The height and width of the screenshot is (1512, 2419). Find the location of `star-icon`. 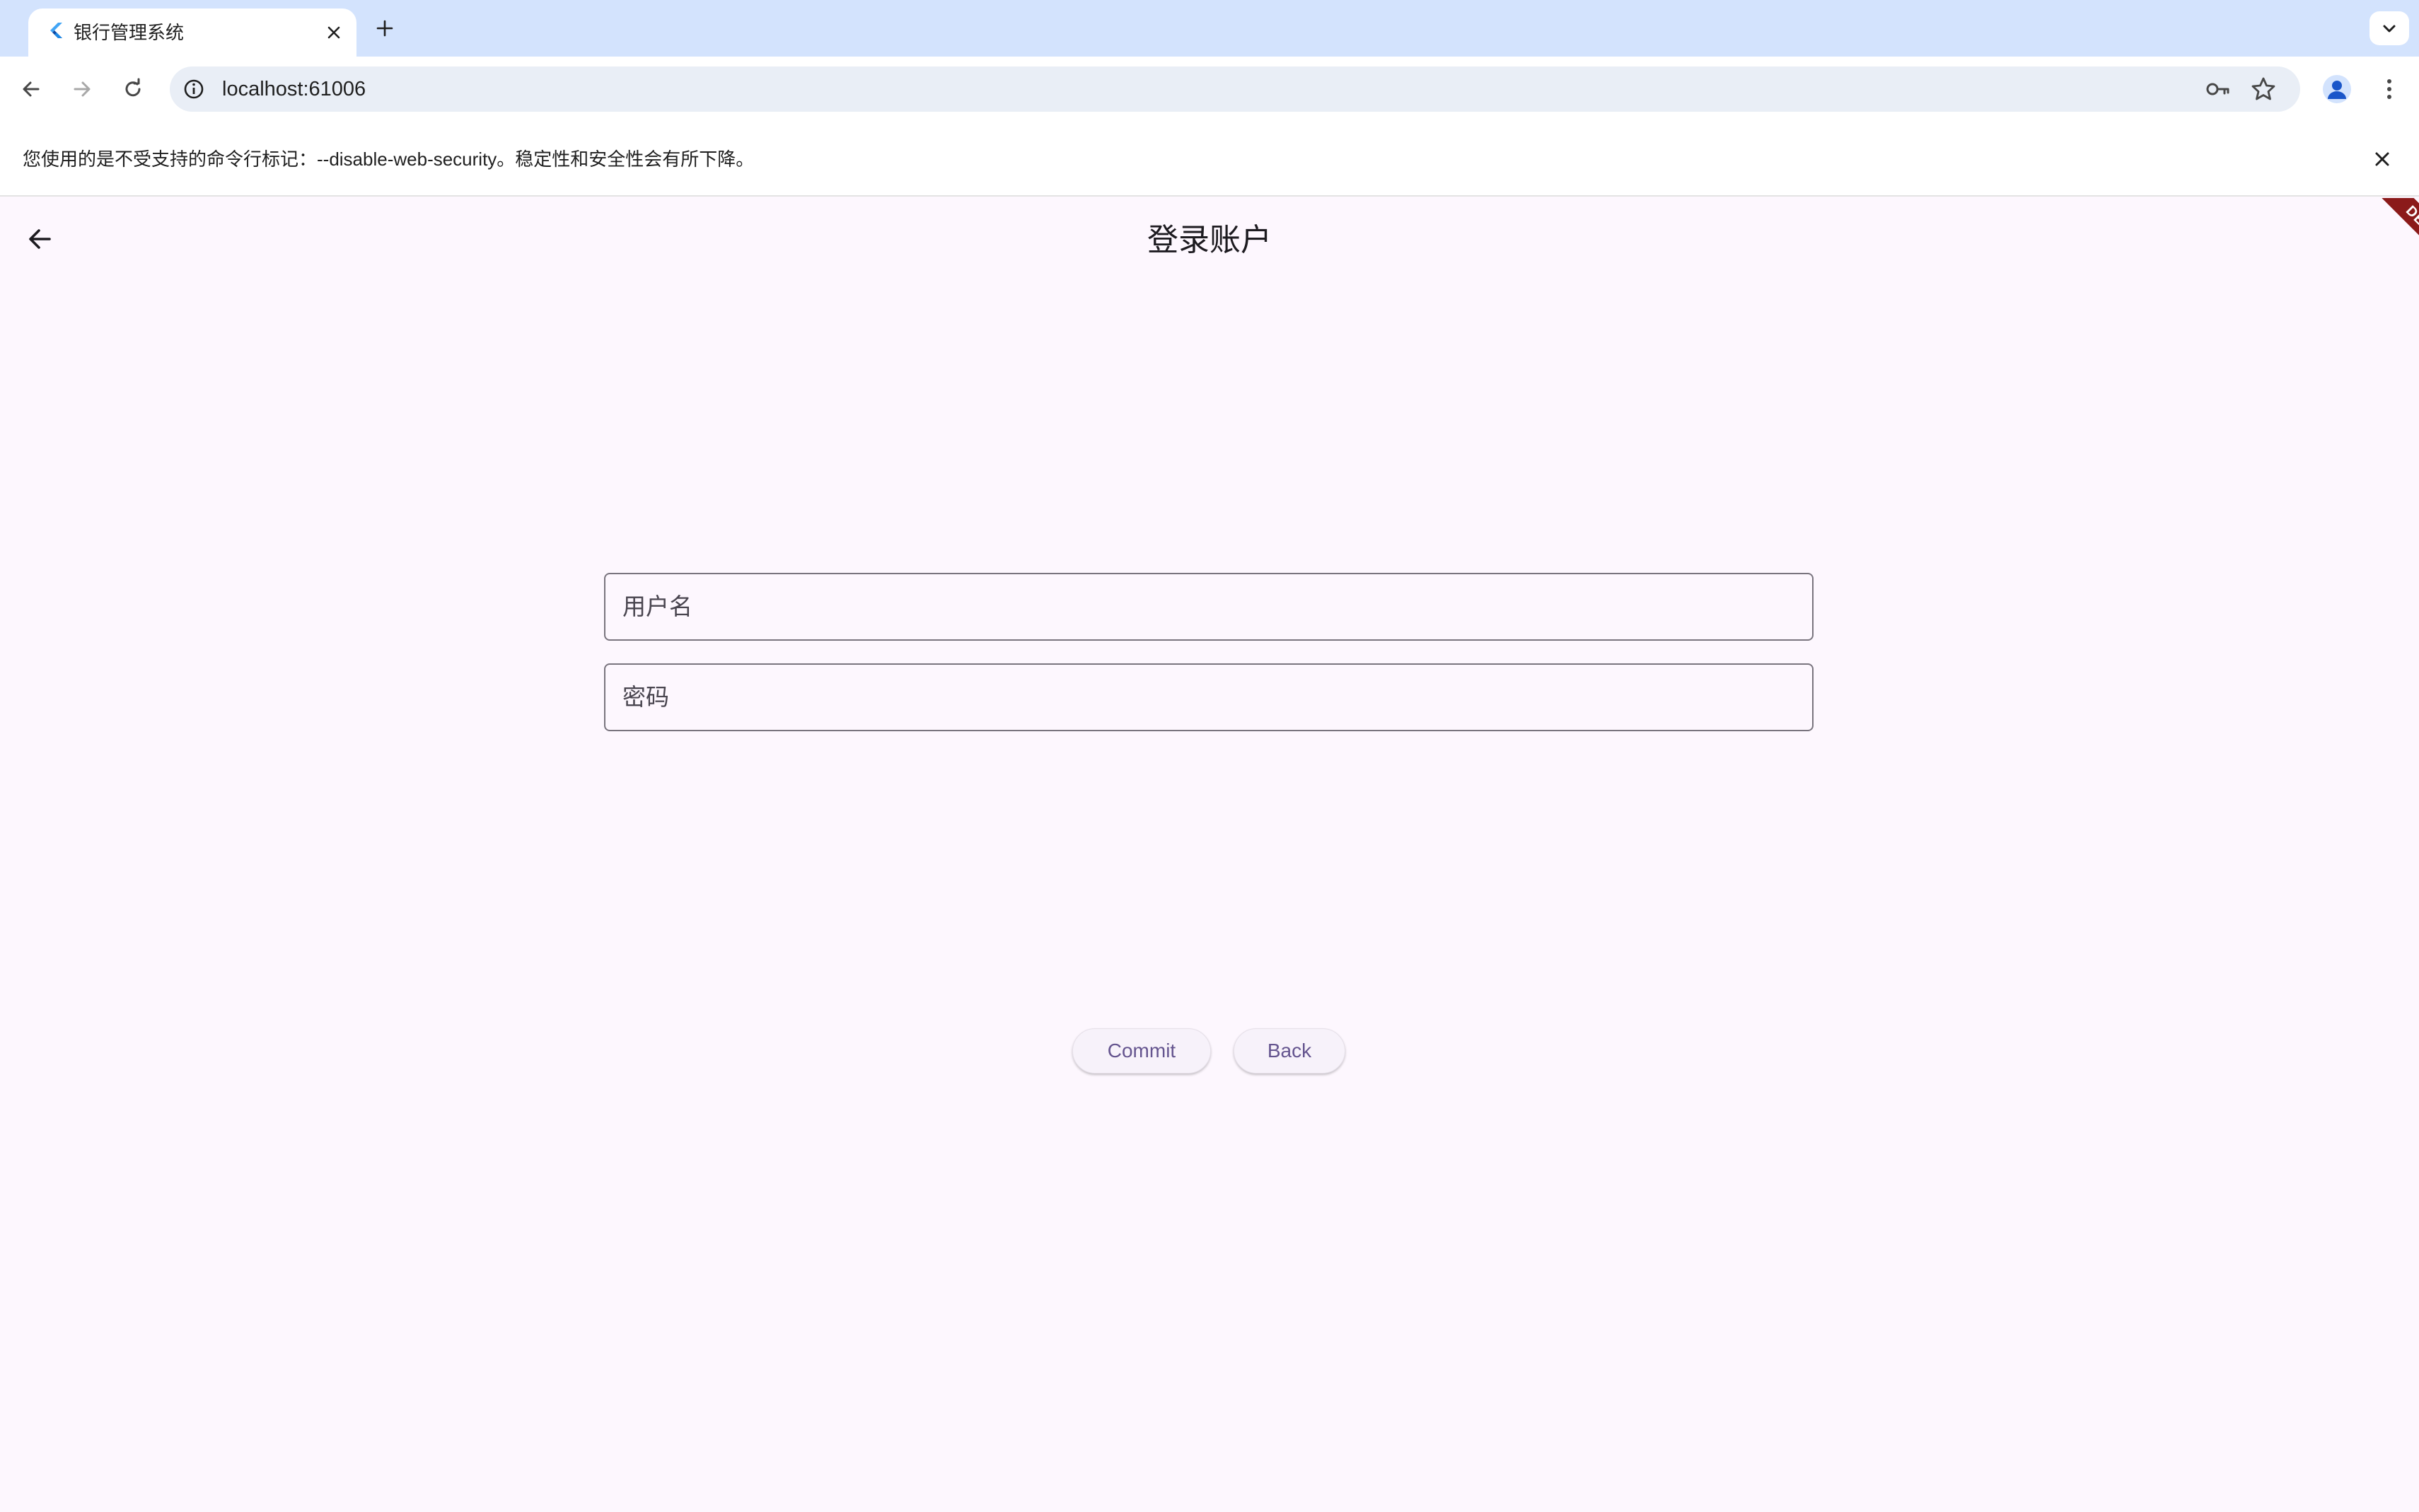

star-icon is located at coordinates (2264, 89).